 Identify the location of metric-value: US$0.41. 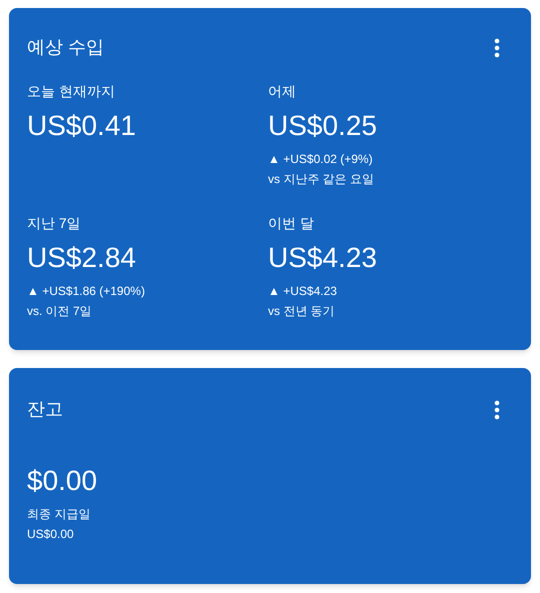
(82, 126).